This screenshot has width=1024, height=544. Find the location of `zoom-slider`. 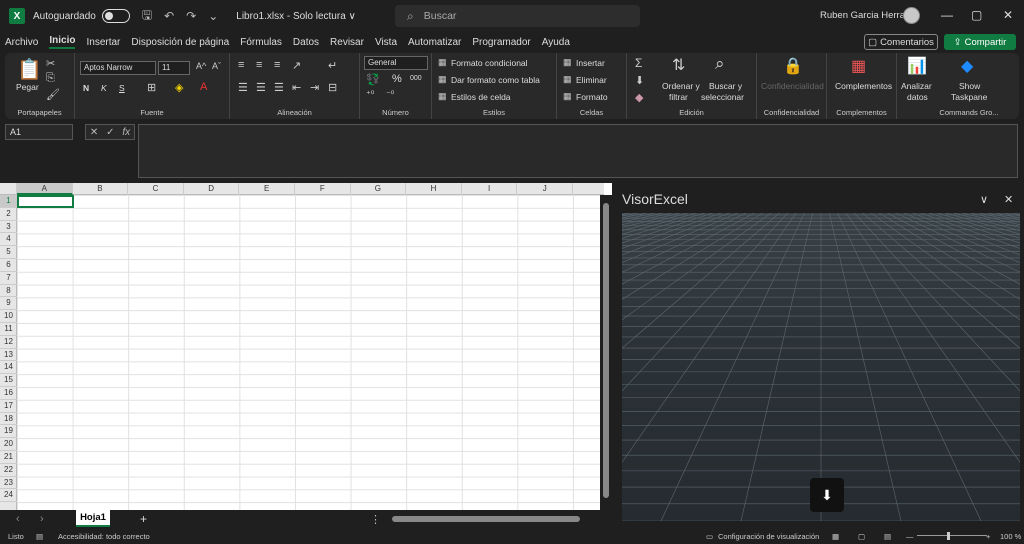

zoom-slider is located at coordinates (952, 535).